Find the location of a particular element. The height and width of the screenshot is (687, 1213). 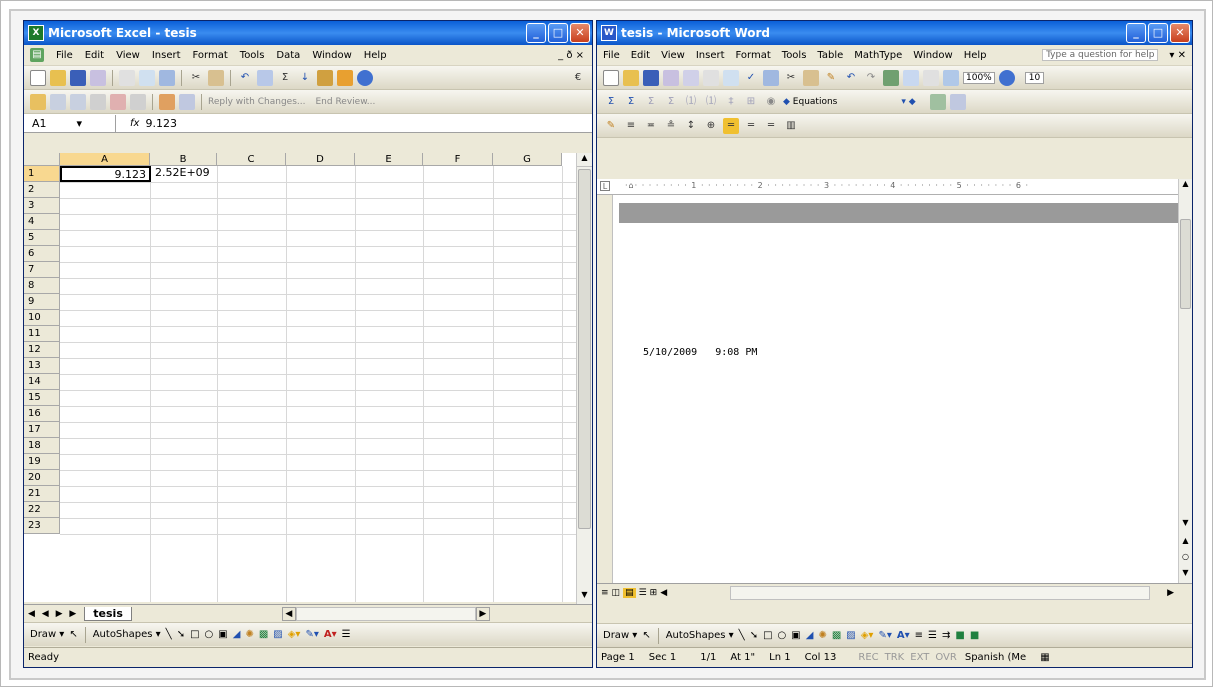

row-header-18: 18 is located at coordinates (42, 446).